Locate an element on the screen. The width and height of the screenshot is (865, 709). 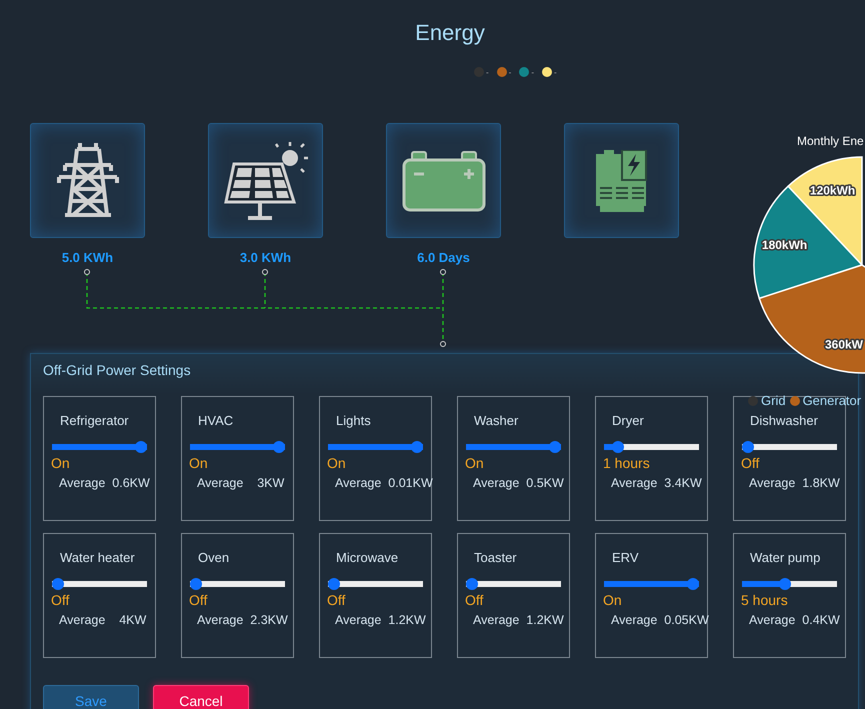
average-power: Average 0.5KW is located at coordinates (518, 483).